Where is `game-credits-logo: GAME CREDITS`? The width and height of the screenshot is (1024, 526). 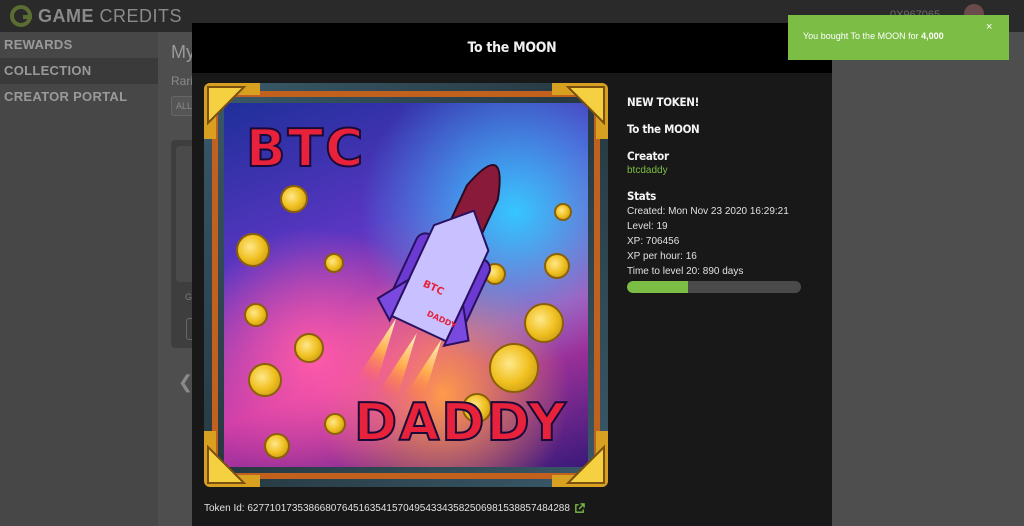 game-credits-logo: GAME CREDITS is located at coordinates (96, 16).